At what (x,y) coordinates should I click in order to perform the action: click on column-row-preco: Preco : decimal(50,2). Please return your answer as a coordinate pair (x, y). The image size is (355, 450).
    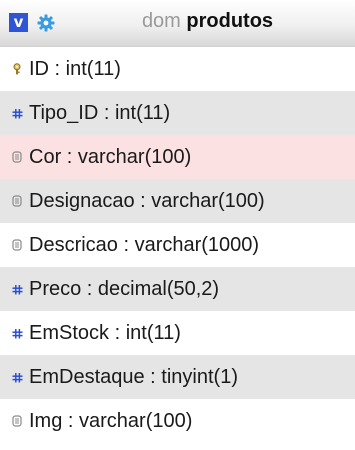
    Looking at the image, I should click on (177, 289).